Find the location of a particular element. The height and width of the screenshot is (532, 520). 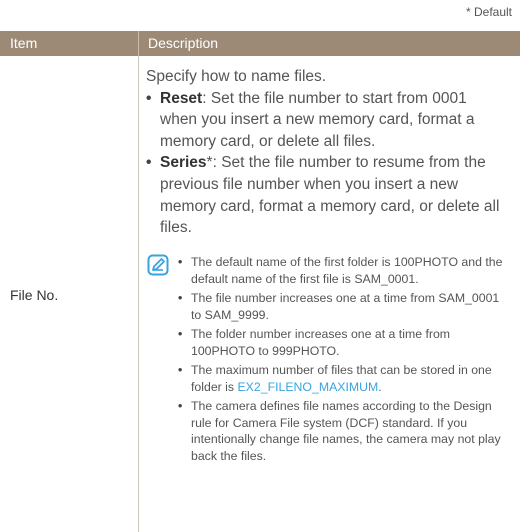

table-header: Item Description is located at coordinates (260, 43).